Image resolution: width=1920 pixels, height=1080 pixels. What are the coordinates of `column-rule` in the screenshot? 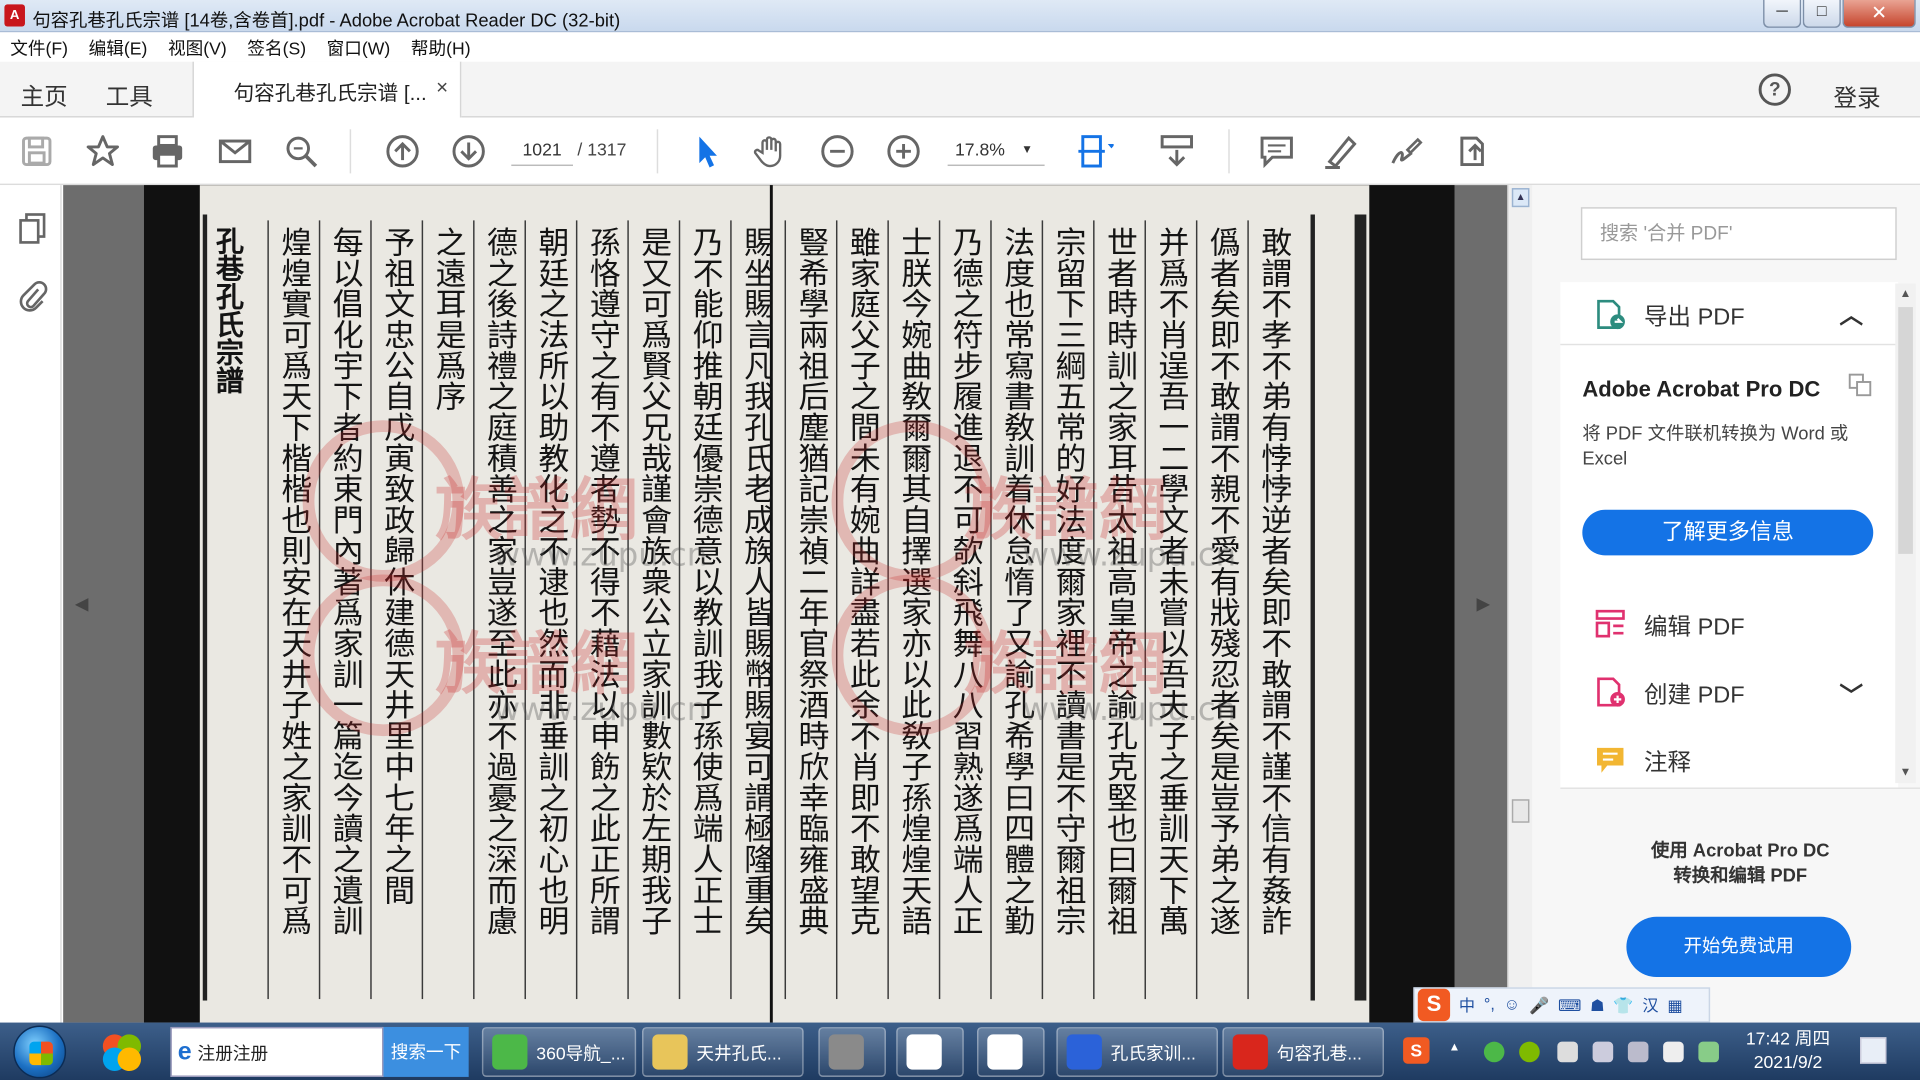 It's located at (576, 610).